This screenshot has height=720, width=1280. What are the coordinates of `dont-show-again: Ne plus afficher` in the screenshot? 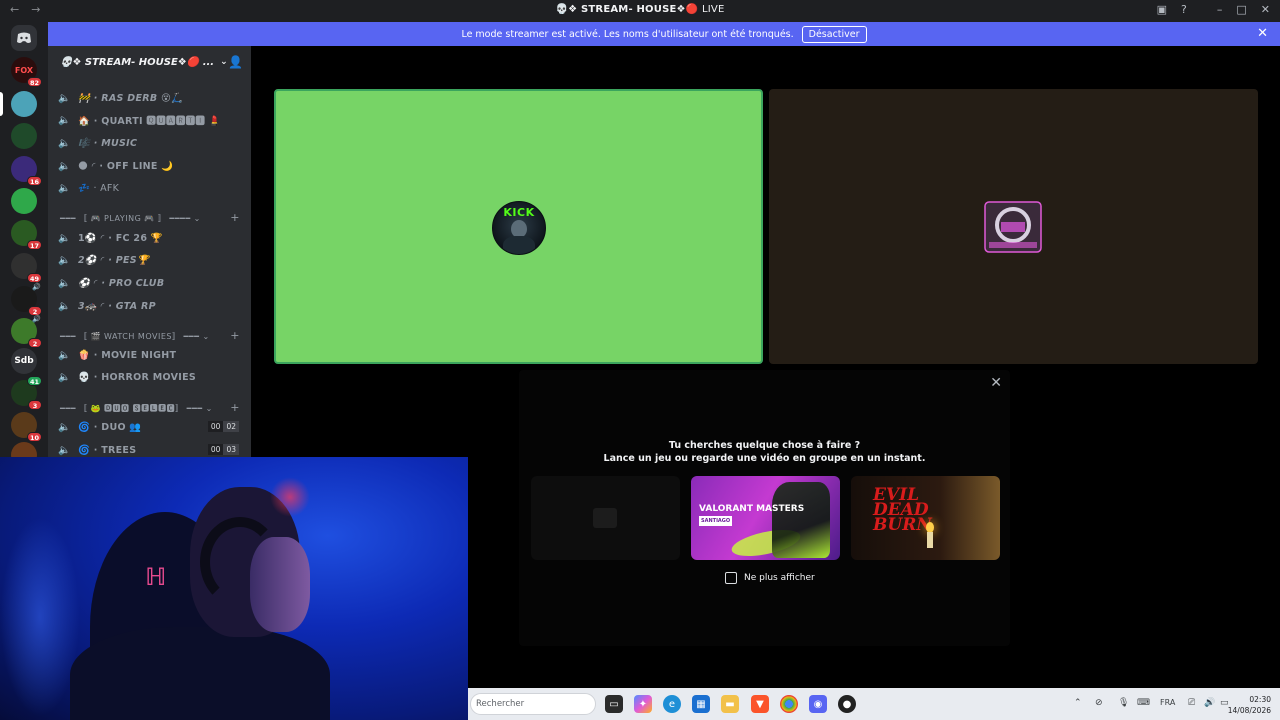 It's located at (770, 578).